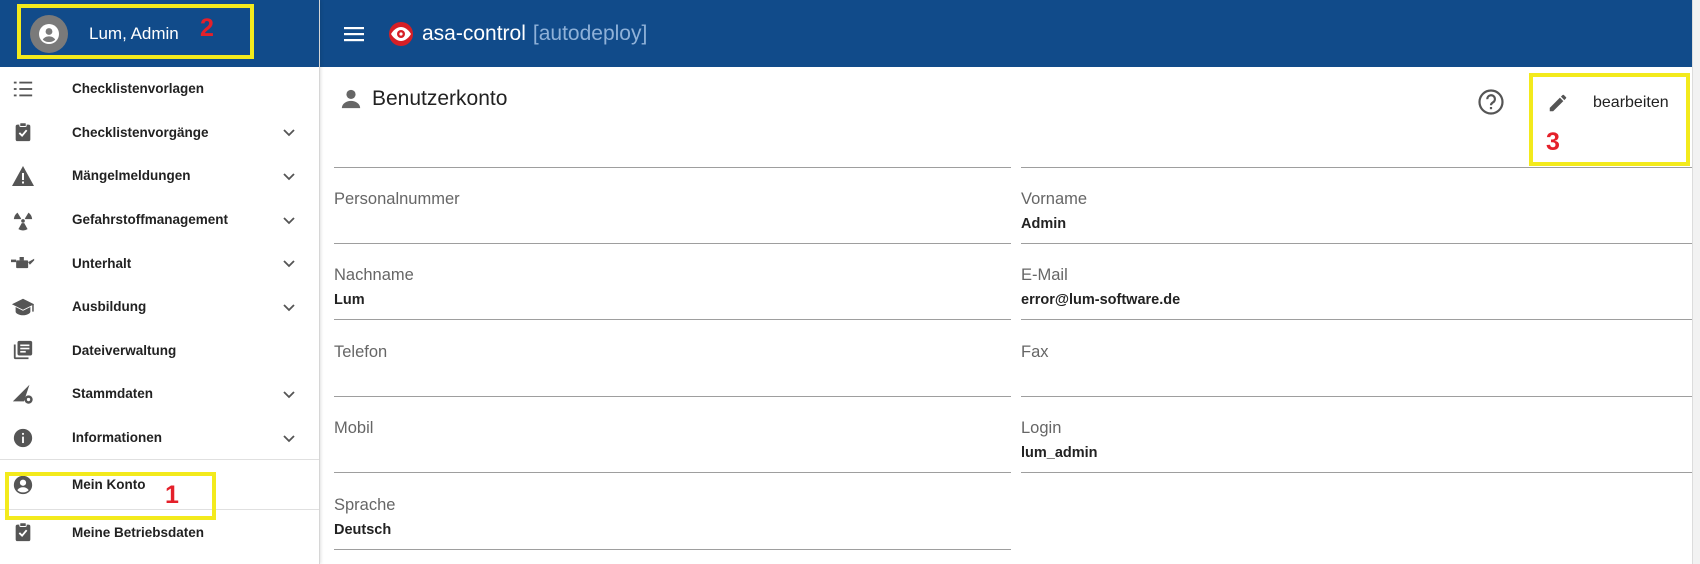 This screenshot has width=1700, height=564. I want to click on app-logo-icon, so click(401, 33).